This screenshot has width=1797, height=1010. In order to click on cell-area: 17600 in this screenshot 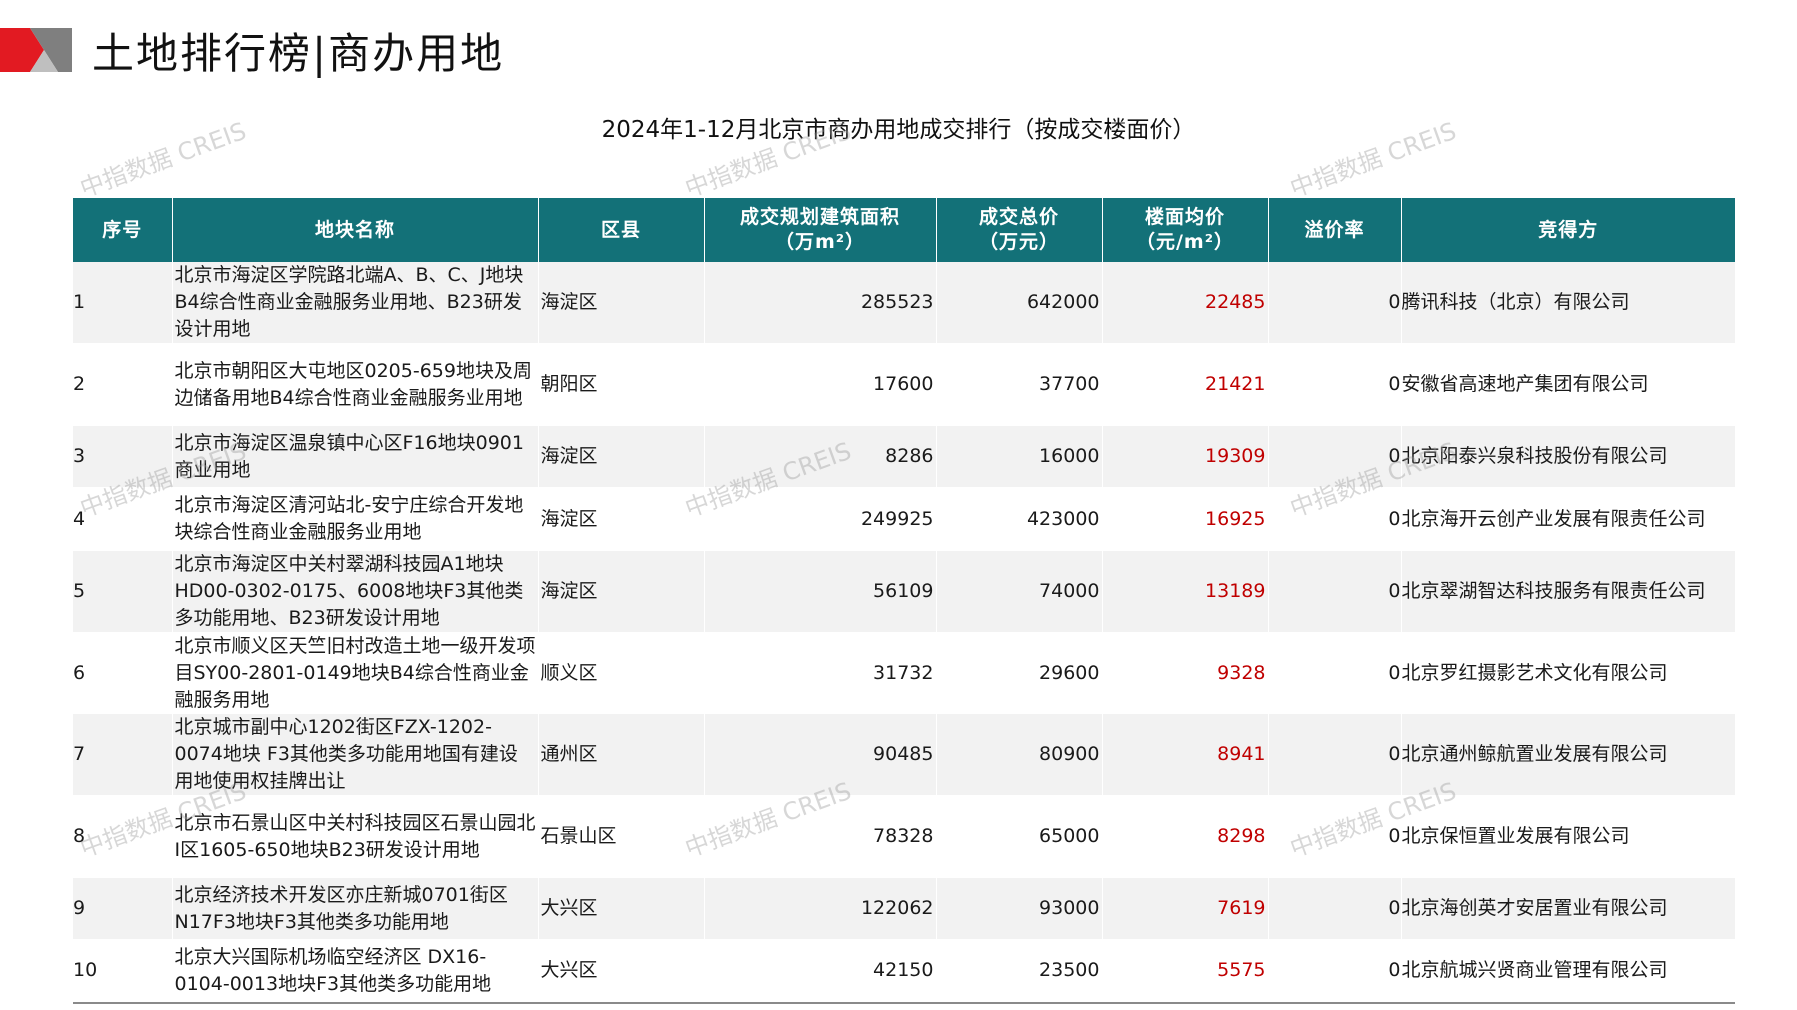, I will do `click(820, 384)`.